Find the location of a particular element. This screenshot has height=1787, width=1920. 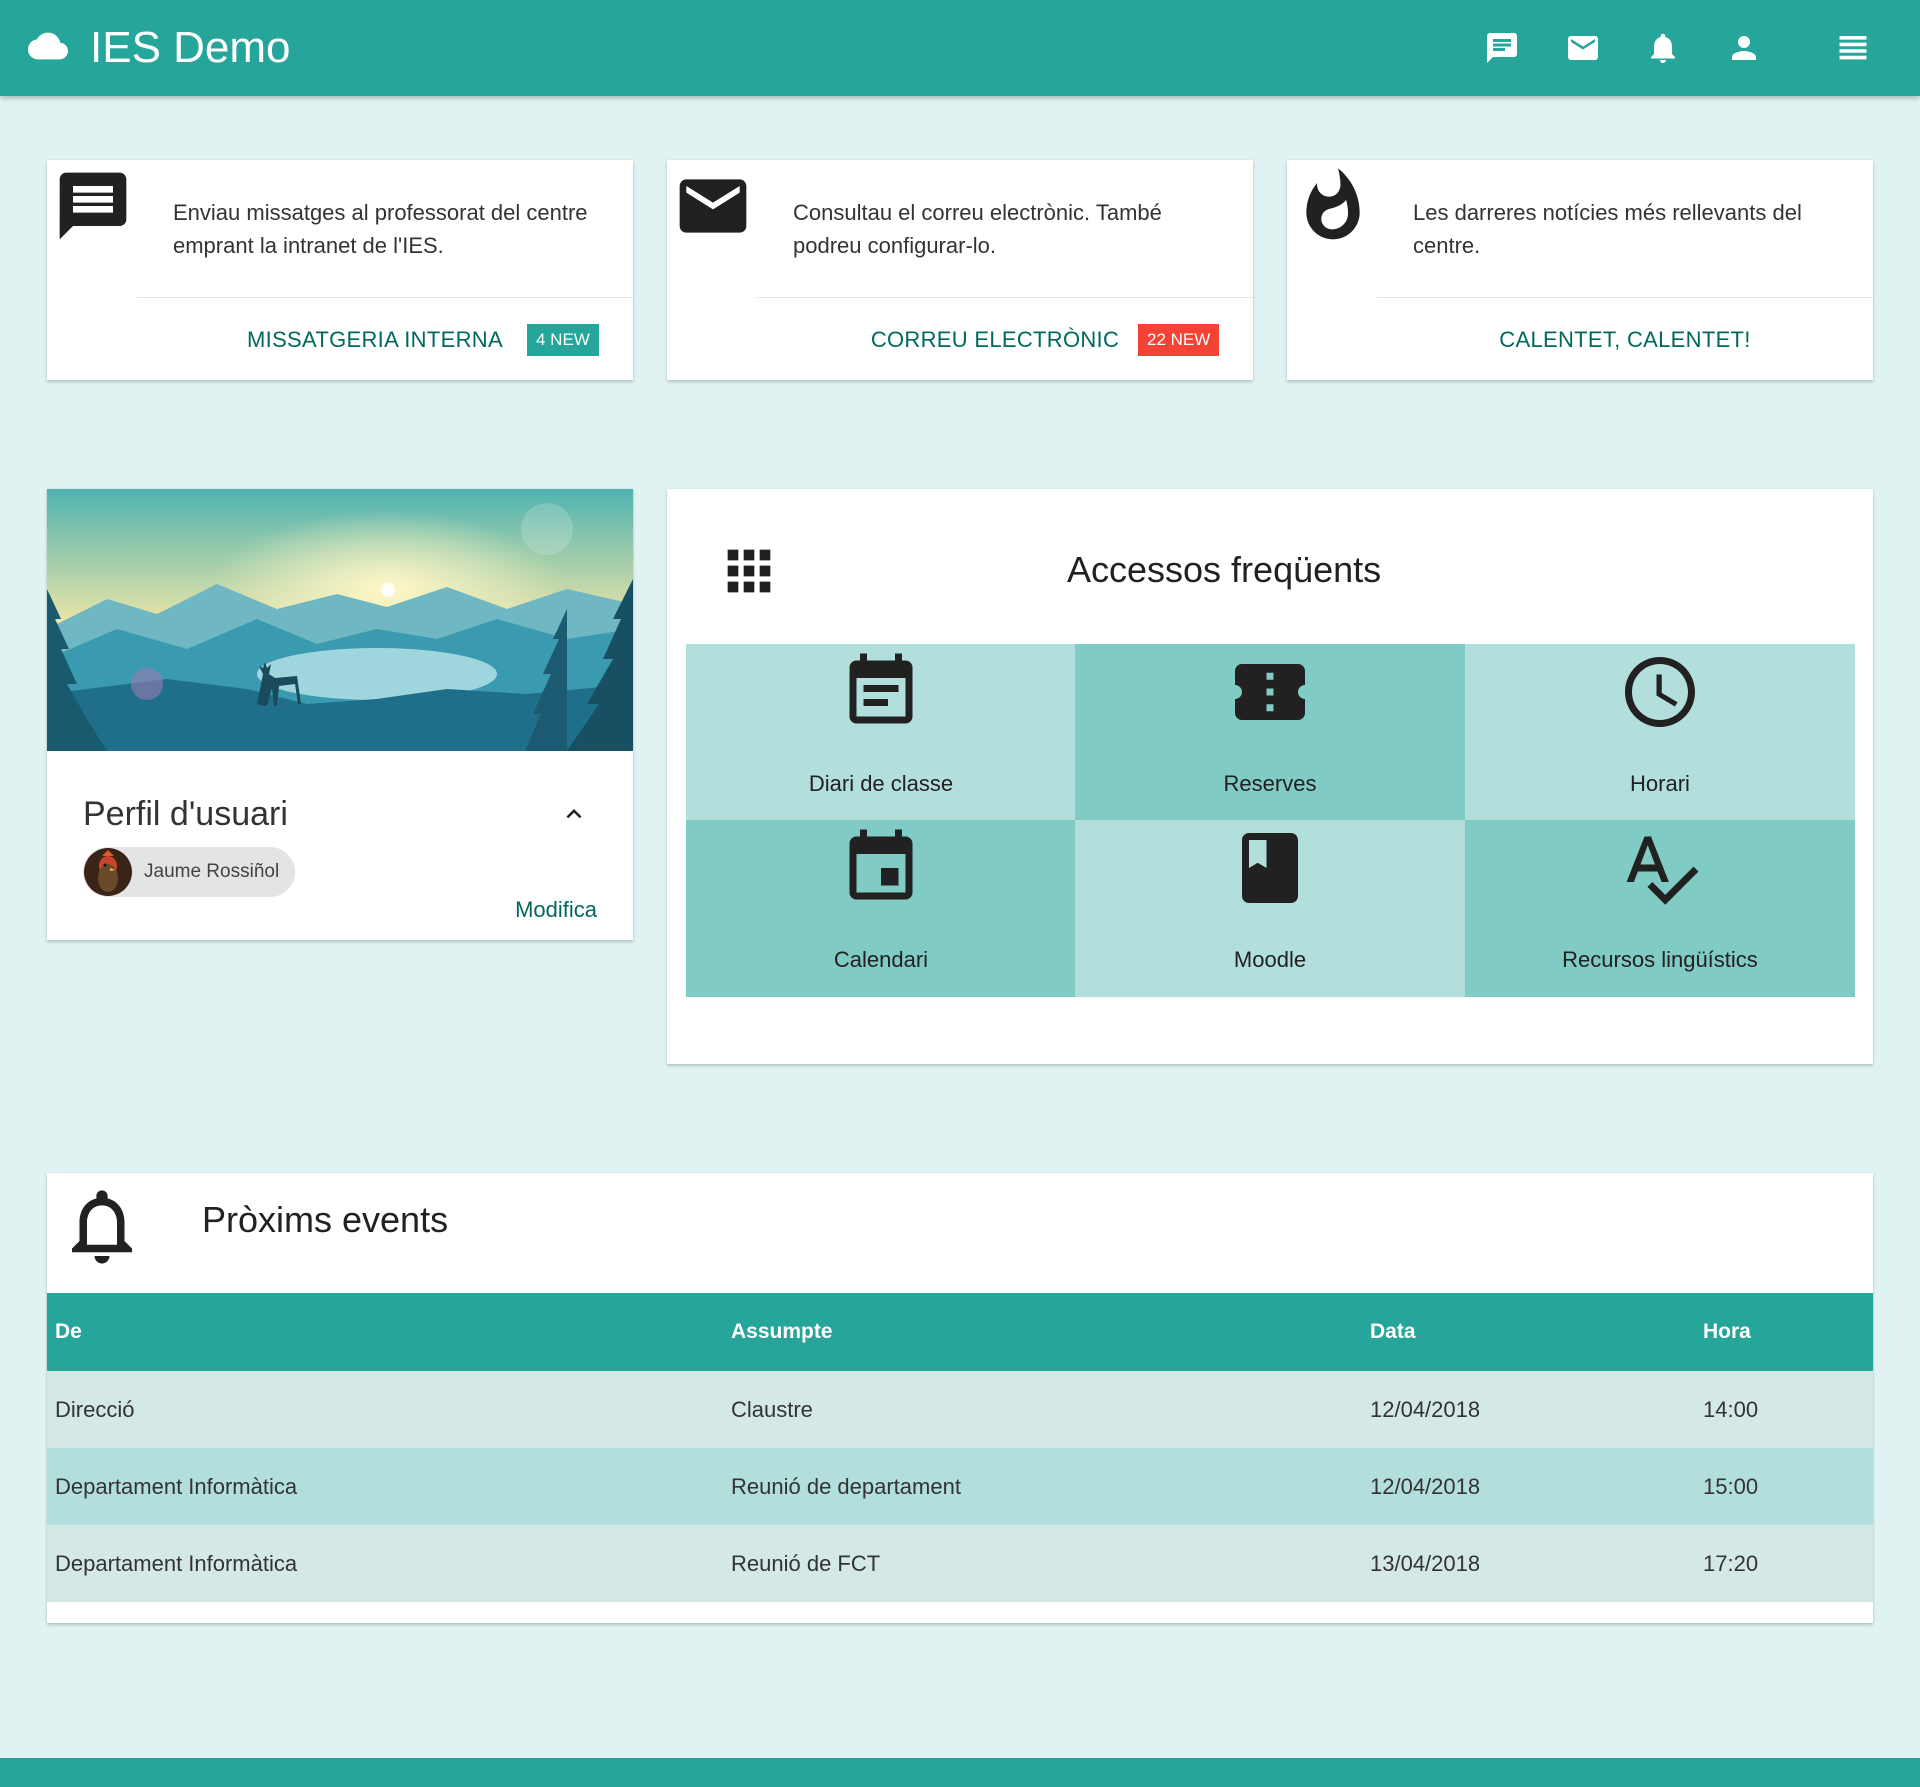

chat-icon is located at coordinates (1502, 48).